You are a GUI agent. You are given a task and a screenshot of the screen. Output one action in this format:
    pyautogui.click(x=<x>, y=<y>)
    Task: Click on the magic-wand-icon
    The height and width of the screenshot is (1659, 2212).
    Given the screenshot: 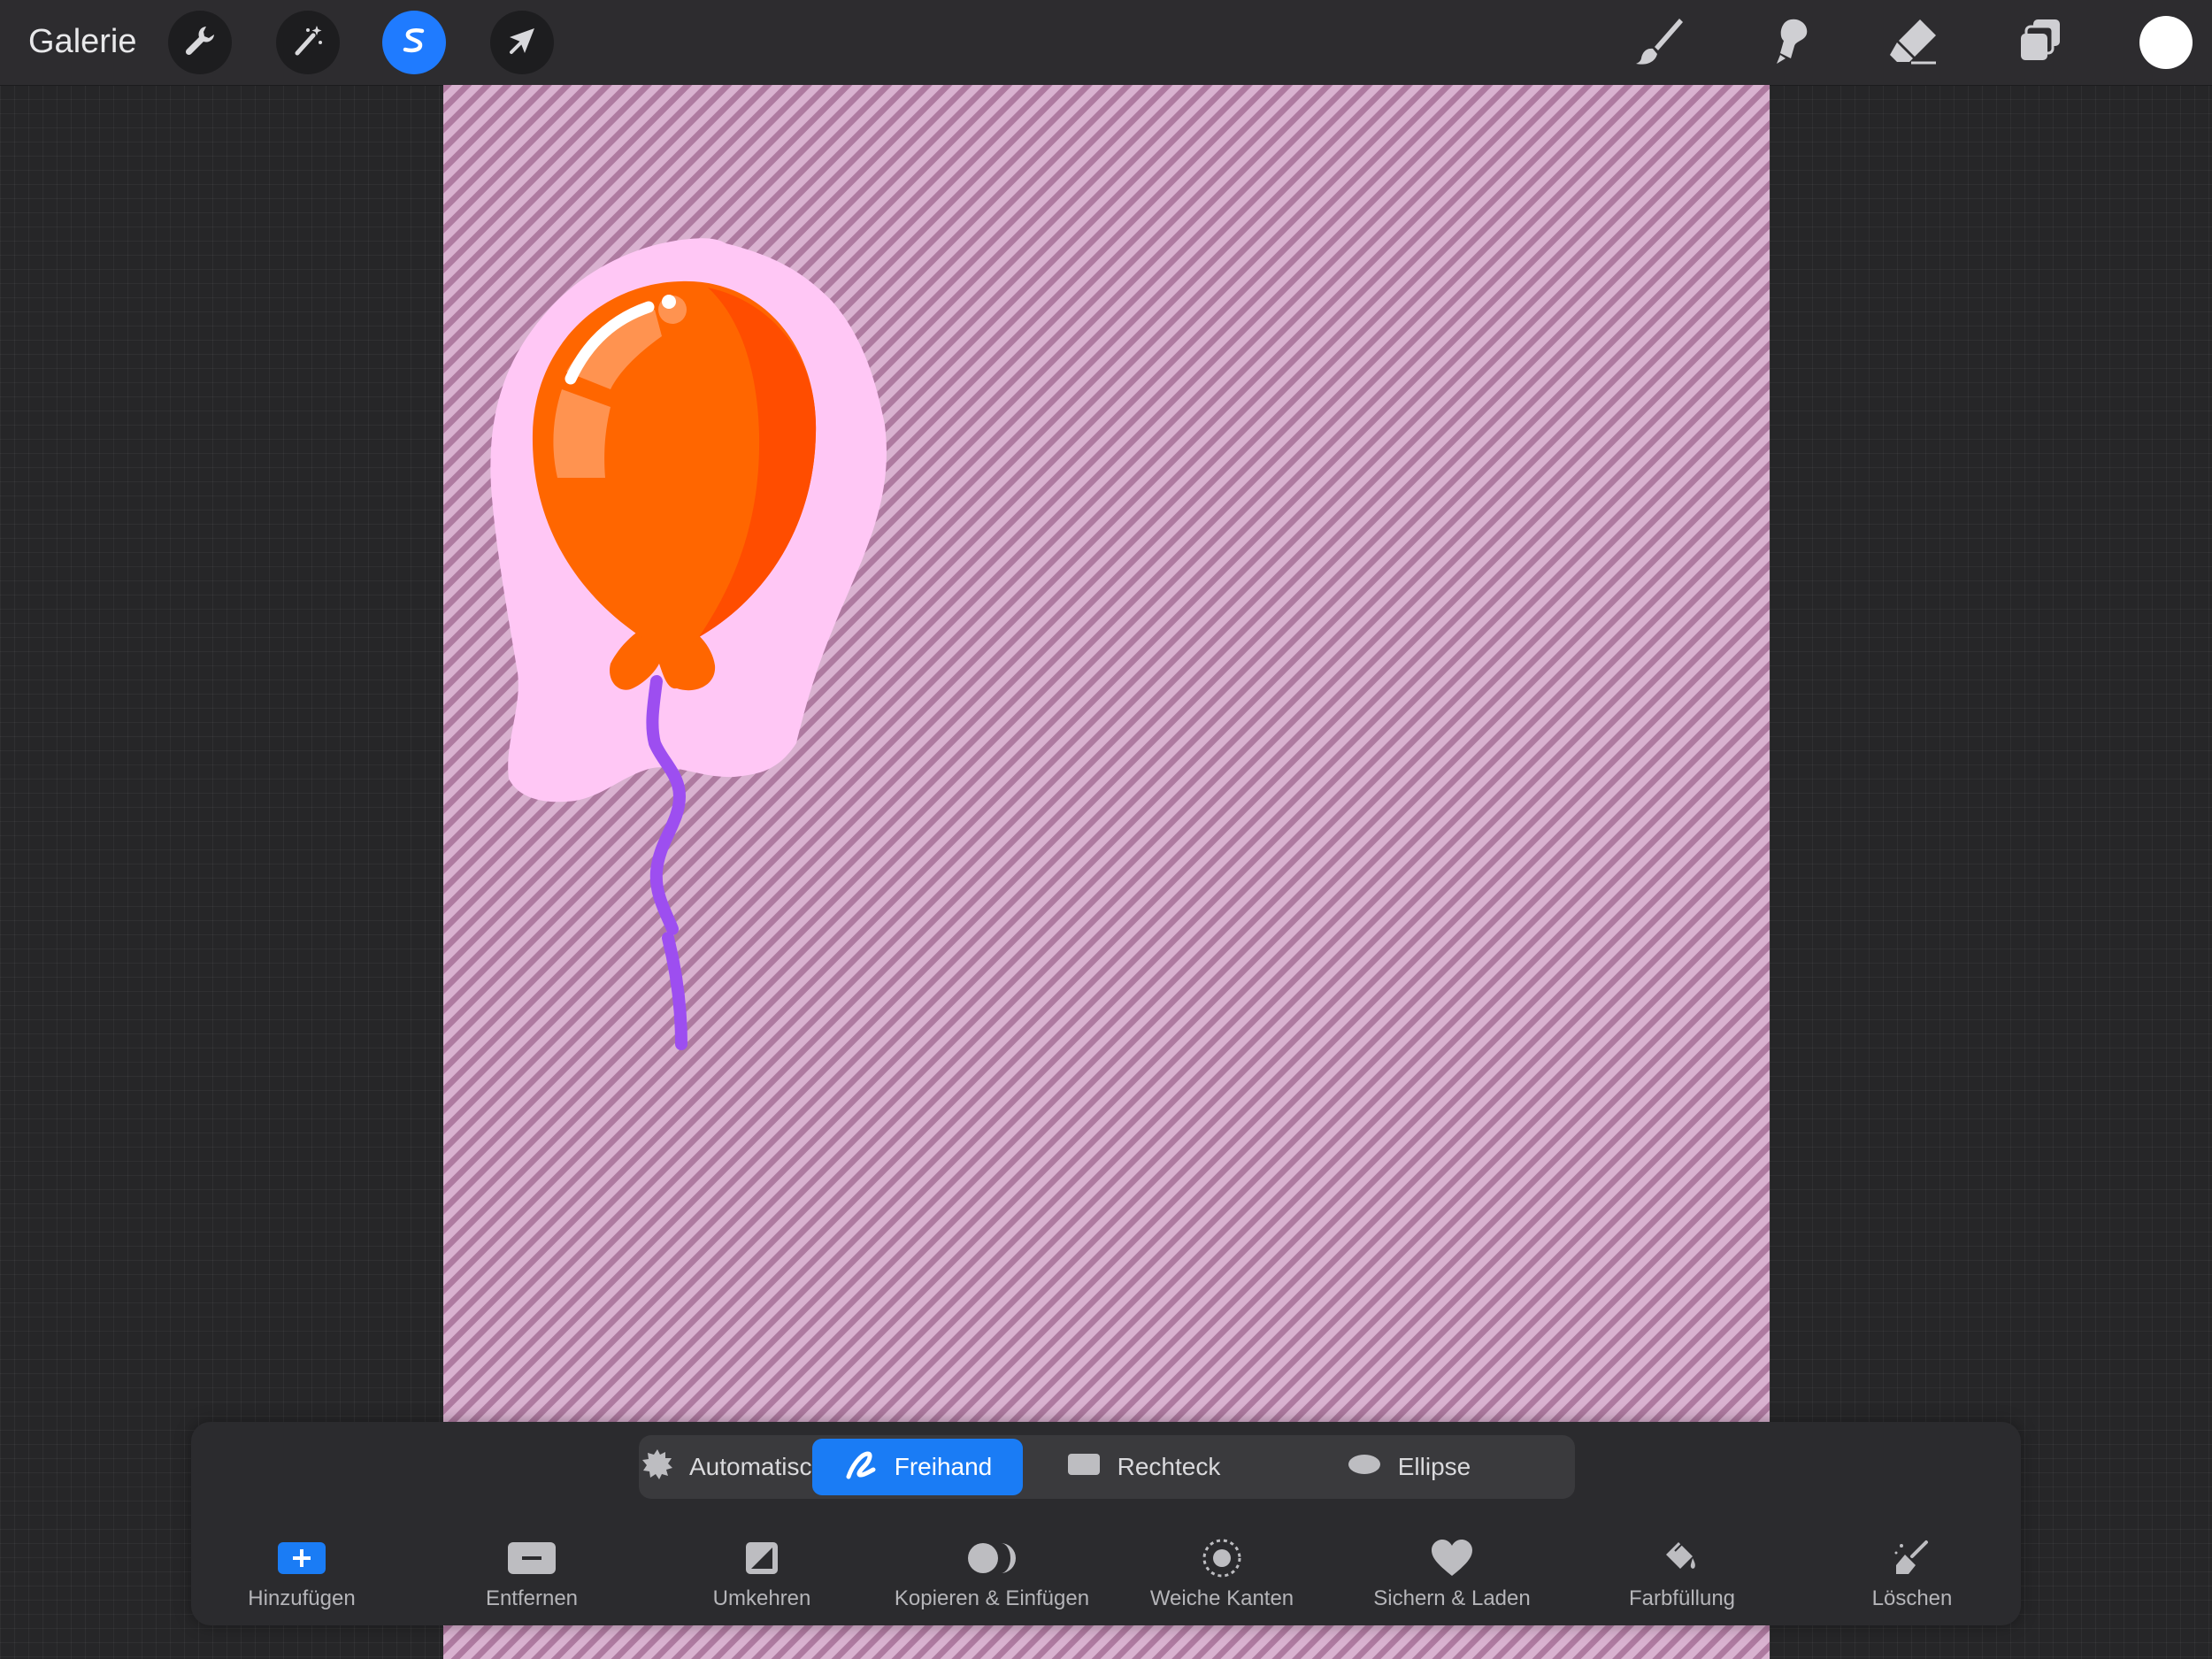 What is the action you would take?
    pyautogui.click(x=308, y=43)
    